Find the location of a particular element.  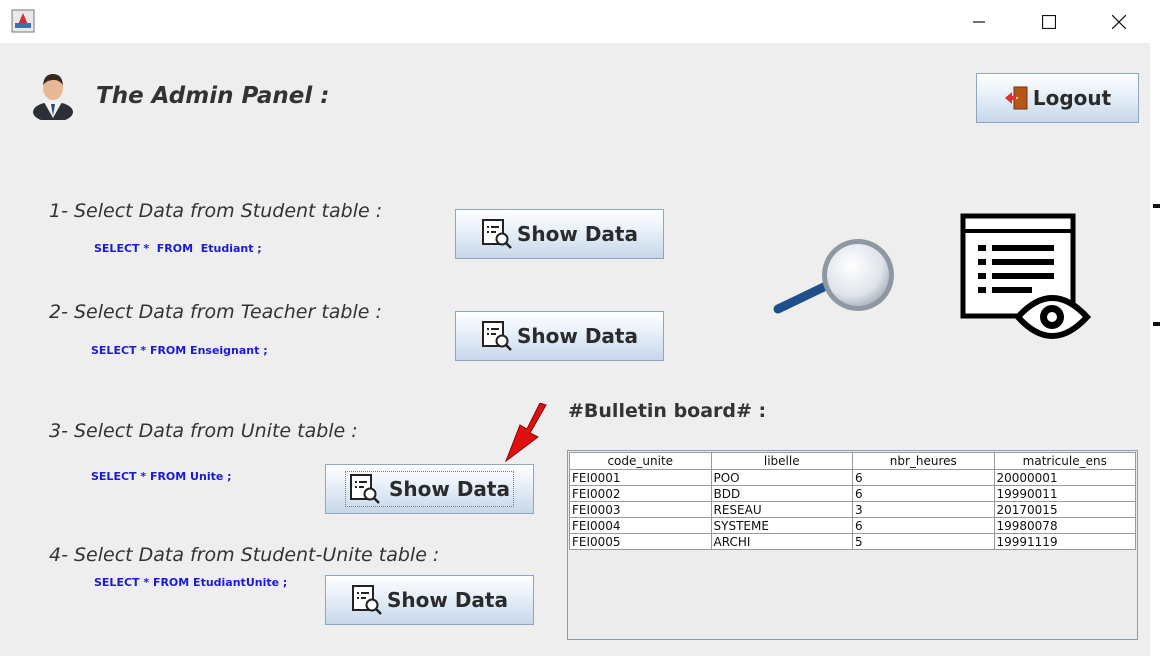

bulletin-title: #Bulletin board# : is located at coordinates (667, 411).